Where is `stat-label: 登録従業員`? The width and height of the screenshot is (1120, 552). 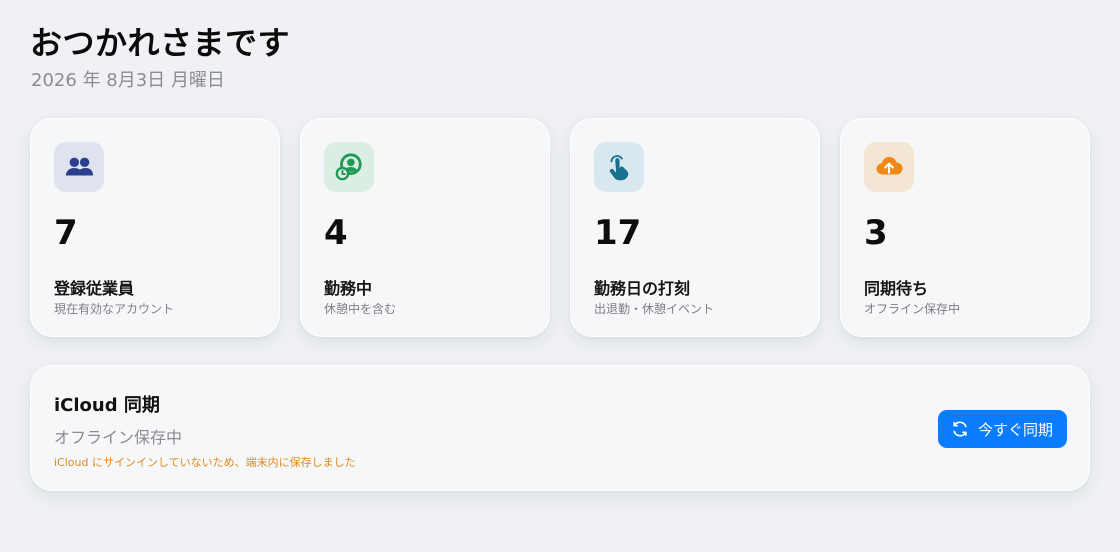
stat-label: 登録従業員 is located at coordinates (94, 288).